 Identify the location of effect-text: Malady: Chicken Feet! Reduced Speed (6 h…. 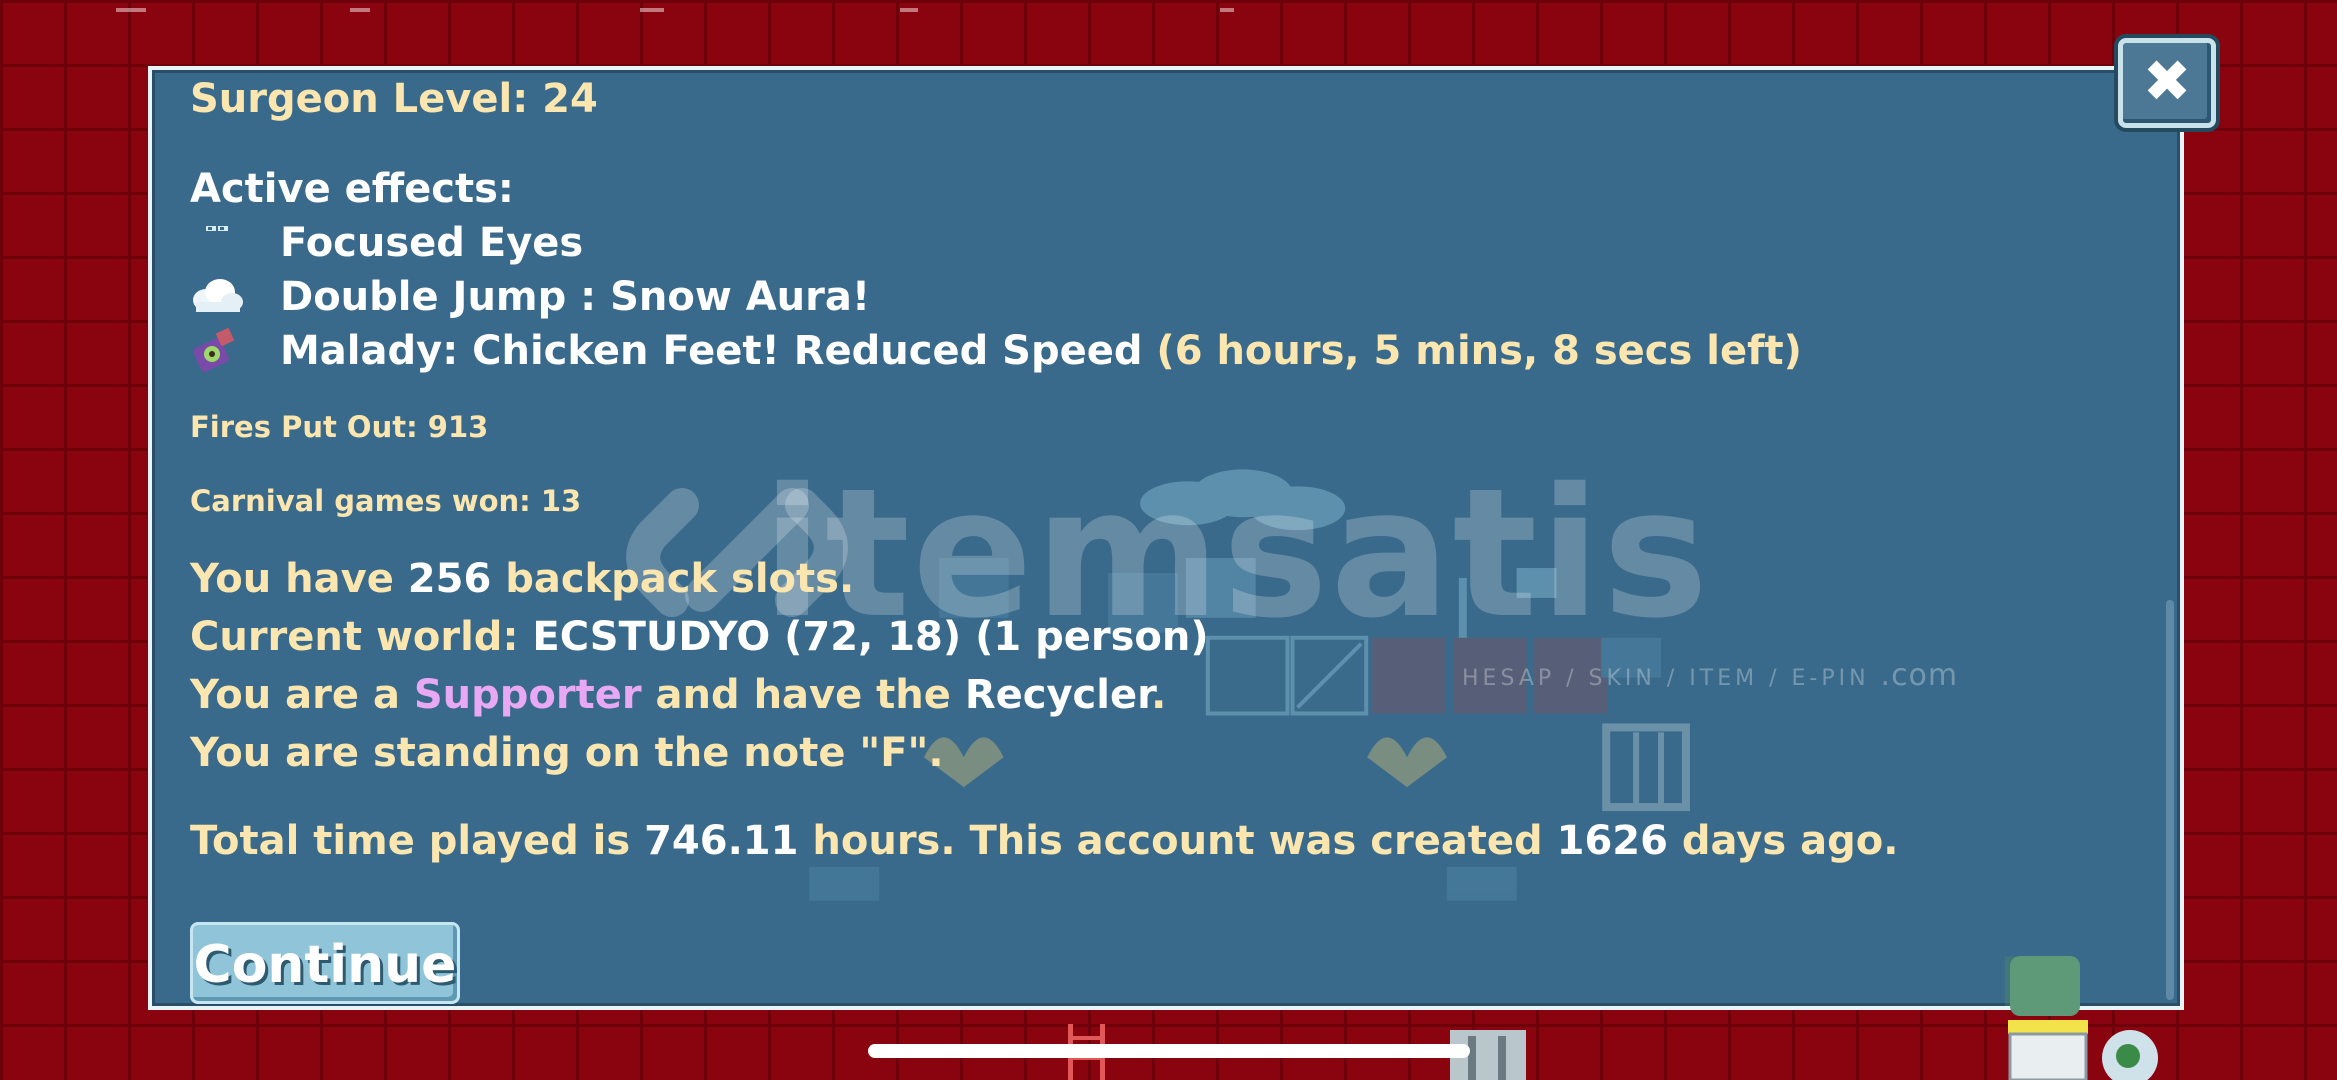
(1041, 351).